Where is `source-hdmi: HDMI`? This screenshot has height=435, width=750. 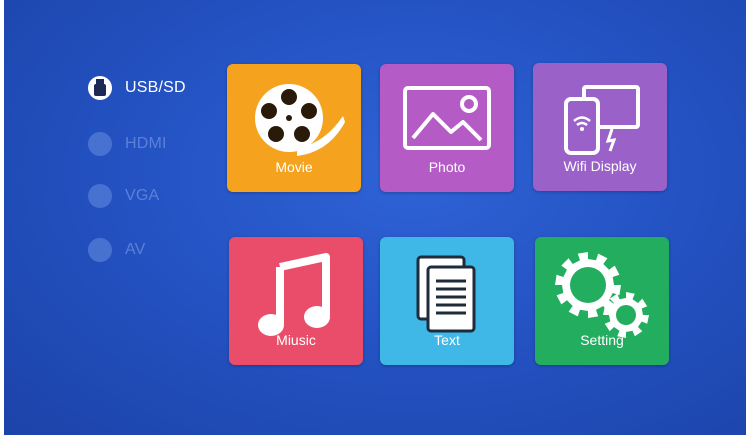 source-hdmi: HDMI is located at coordinates (148, 144).